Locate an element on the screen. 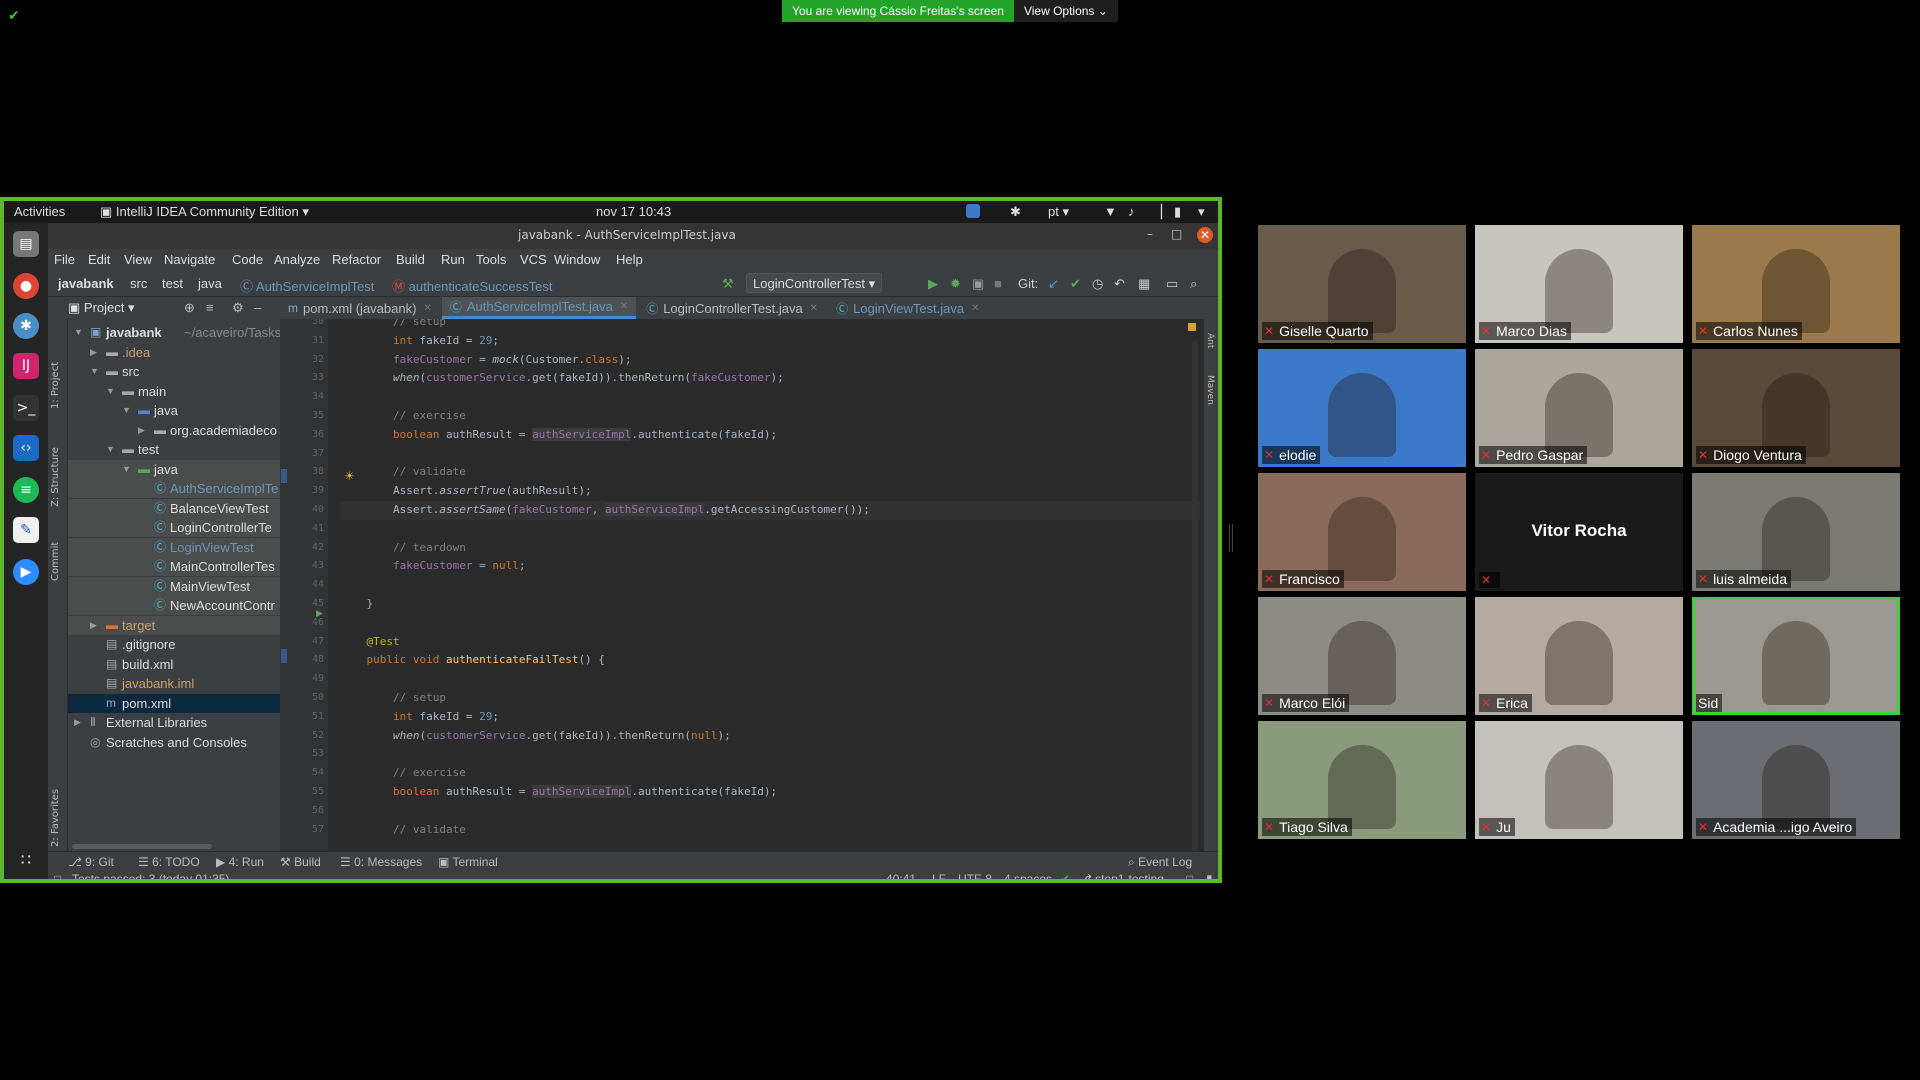 The height and width of the screenshot is (1080, 1920). tree-item: Ⓒ BalanceViewTest is located at coordinates (174, 508).